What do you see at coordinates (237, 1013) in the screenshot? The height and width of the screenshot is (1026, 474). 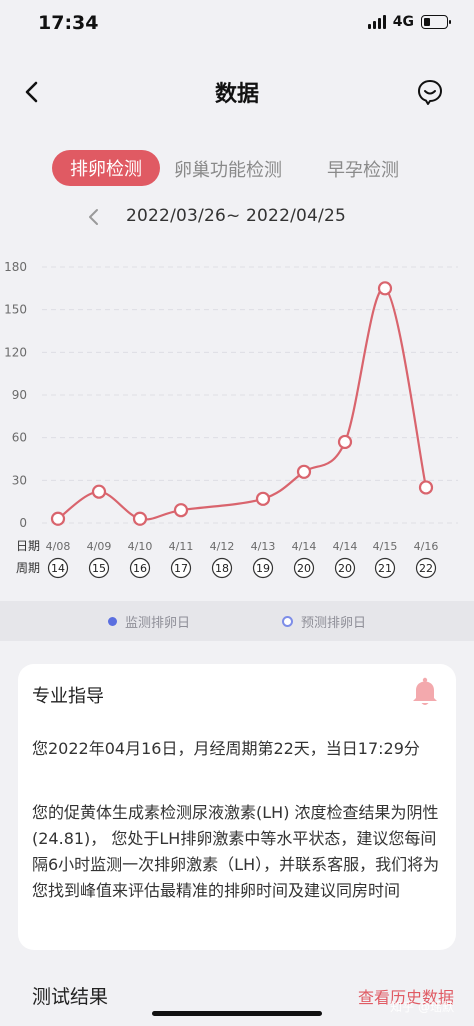 I see `home-indicator` at bounding box center [237, 1013].